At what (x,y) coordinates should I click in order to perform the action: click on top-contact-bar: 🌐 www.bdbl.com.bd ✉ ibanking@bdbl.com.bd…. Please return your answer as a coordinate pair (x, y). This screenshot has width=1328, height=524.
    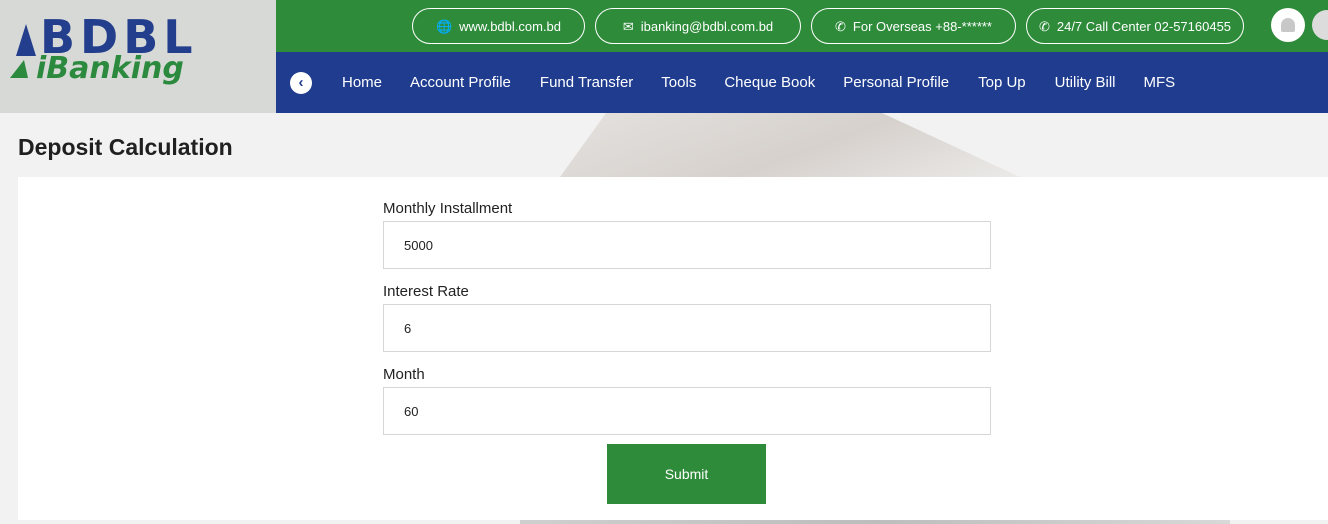
    Looking at the image, I should click on (802, 26).